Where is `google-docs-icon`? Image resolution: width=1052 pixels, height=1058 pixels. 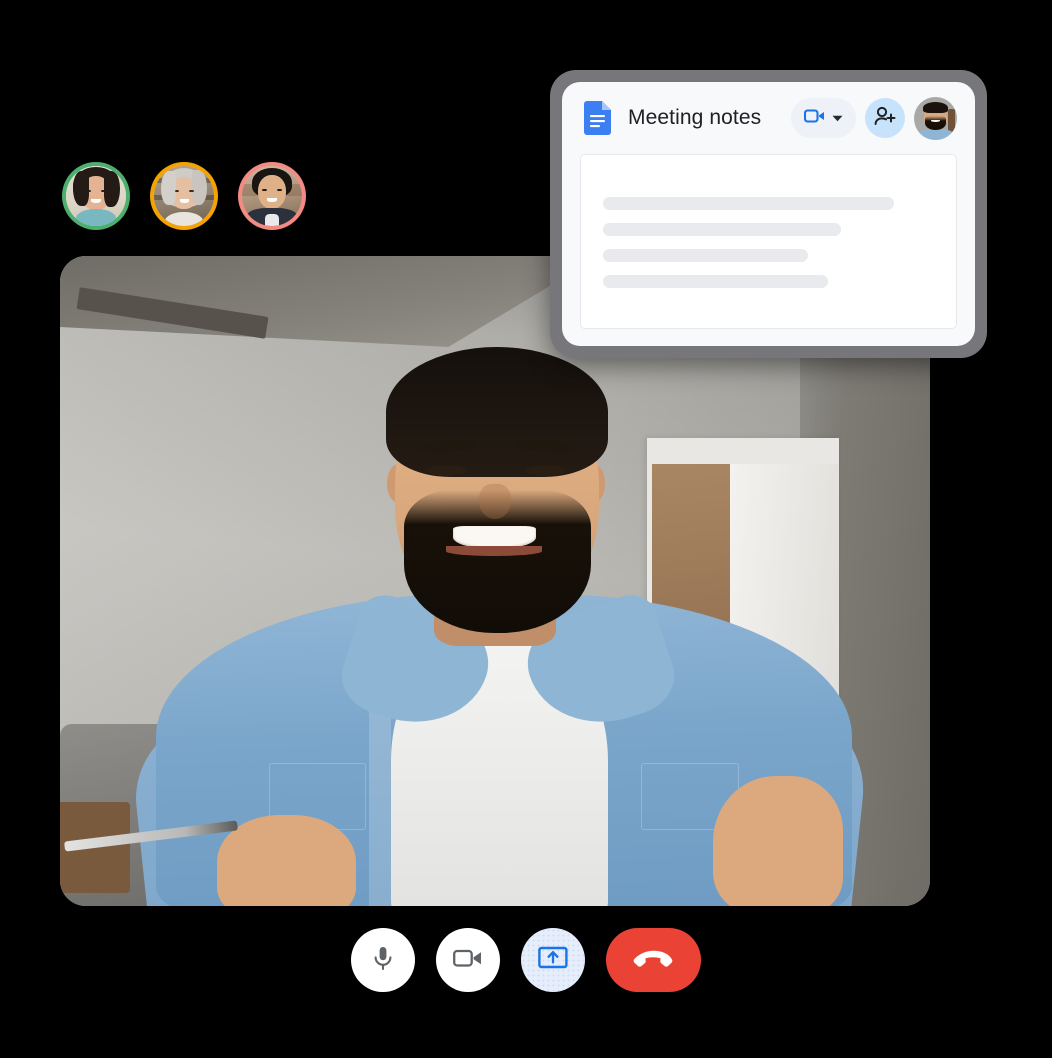
google-docs-icon is located at coordinates (597, 118).